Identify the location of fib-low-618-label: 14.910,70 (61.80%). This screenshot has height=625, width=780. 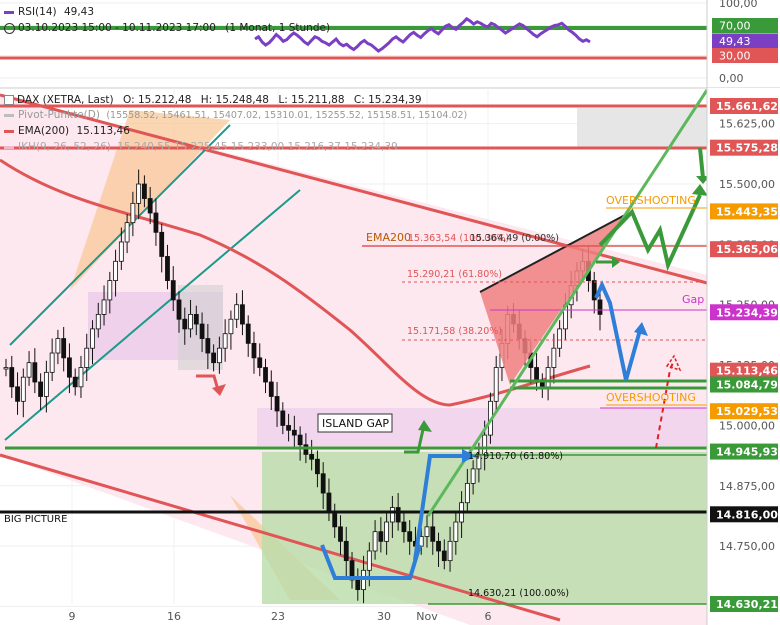
(515, 456).